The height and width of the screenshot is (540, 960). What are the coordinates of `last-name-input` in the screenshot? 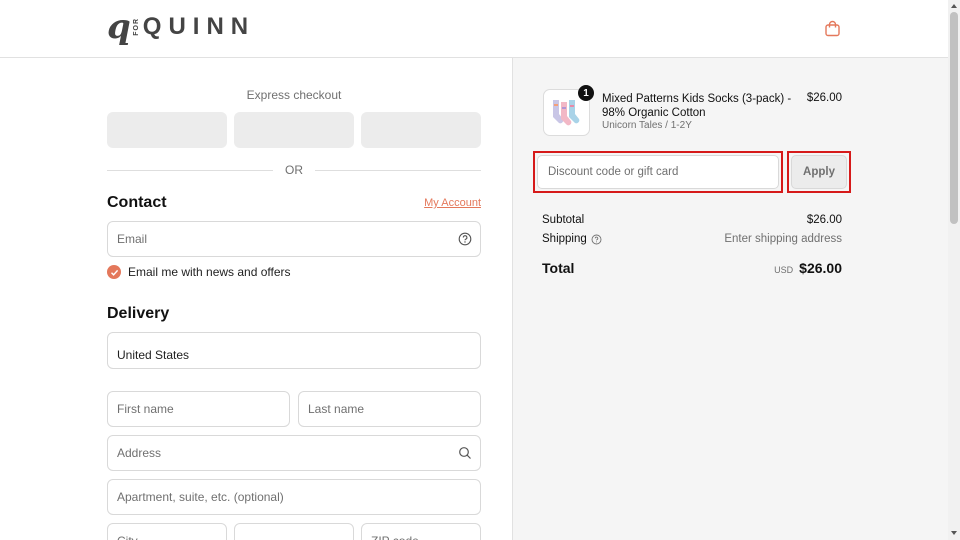 It's located at (389, 409).